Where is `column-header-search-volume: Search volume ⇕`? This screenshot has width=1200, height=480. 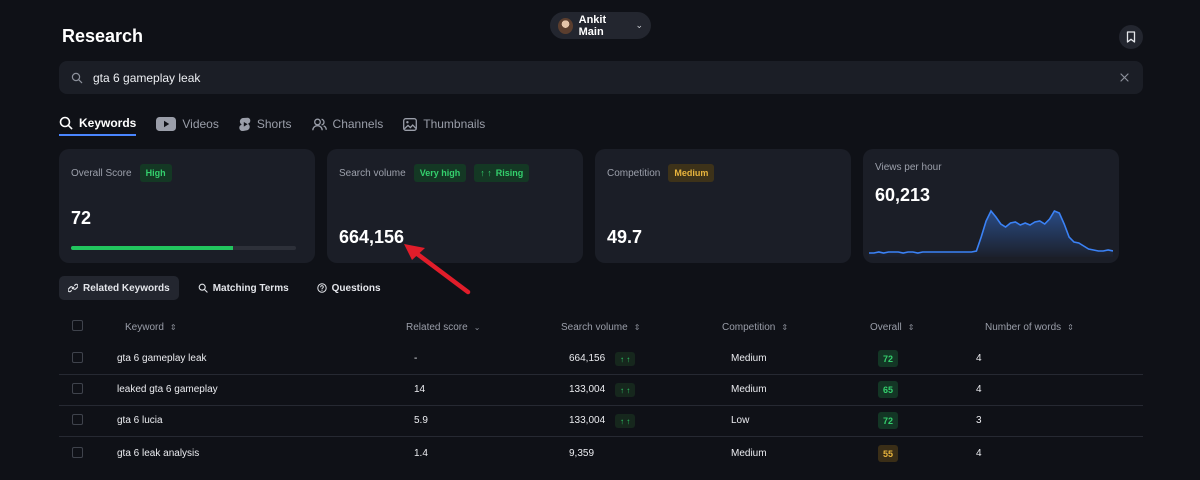
column-header-search-volume: Search volume ⇕ is located at coordinates (600, 327).